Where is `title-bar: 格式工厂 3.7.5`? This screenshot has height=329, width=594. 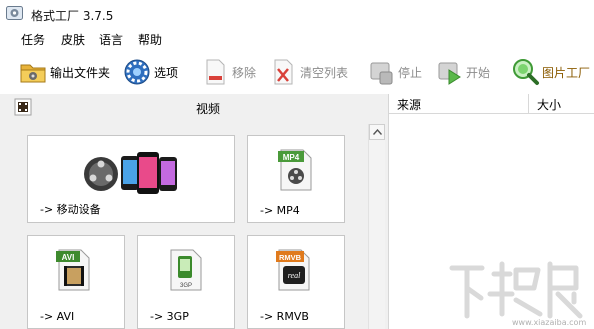 title-bar: 格式工厂 3.7.5 is located at coordinates (297, 14).